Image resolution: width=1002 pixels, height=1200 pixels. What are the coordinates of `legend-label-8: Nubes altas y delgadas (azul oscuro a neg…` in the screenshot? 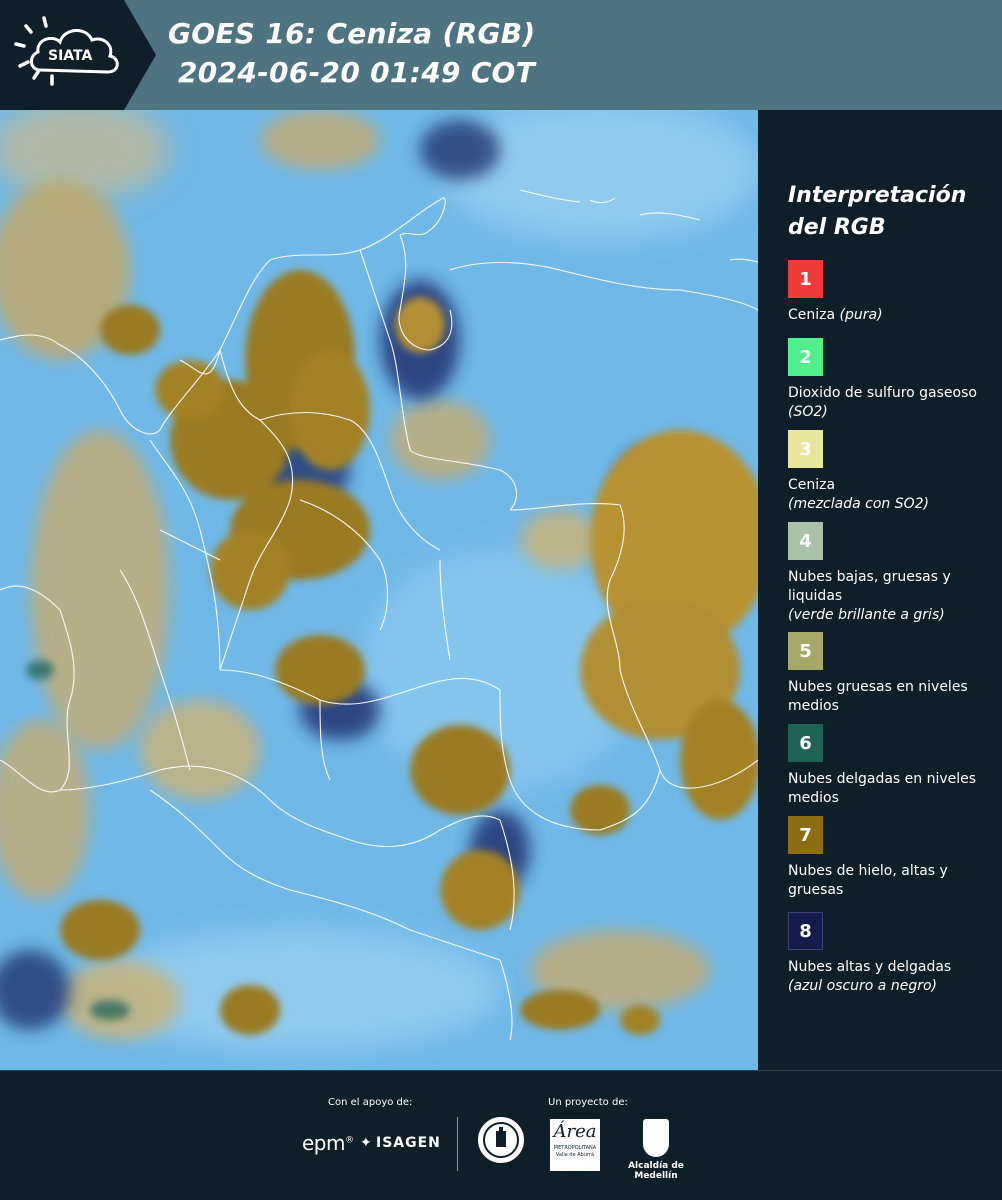 It's located at (870, 976).